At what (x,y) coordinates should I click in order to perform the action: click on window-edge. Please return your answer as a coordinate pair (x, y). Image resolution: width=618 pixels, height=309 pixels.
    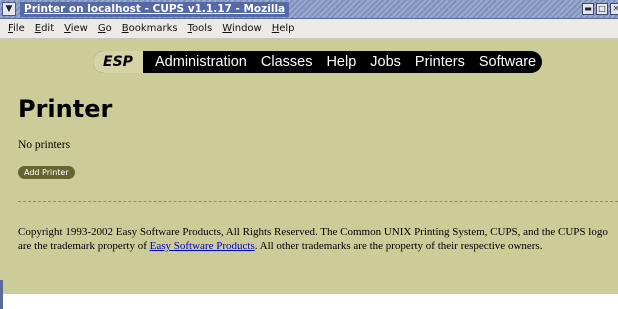
    Looking at the image, I should click on (1, 294).